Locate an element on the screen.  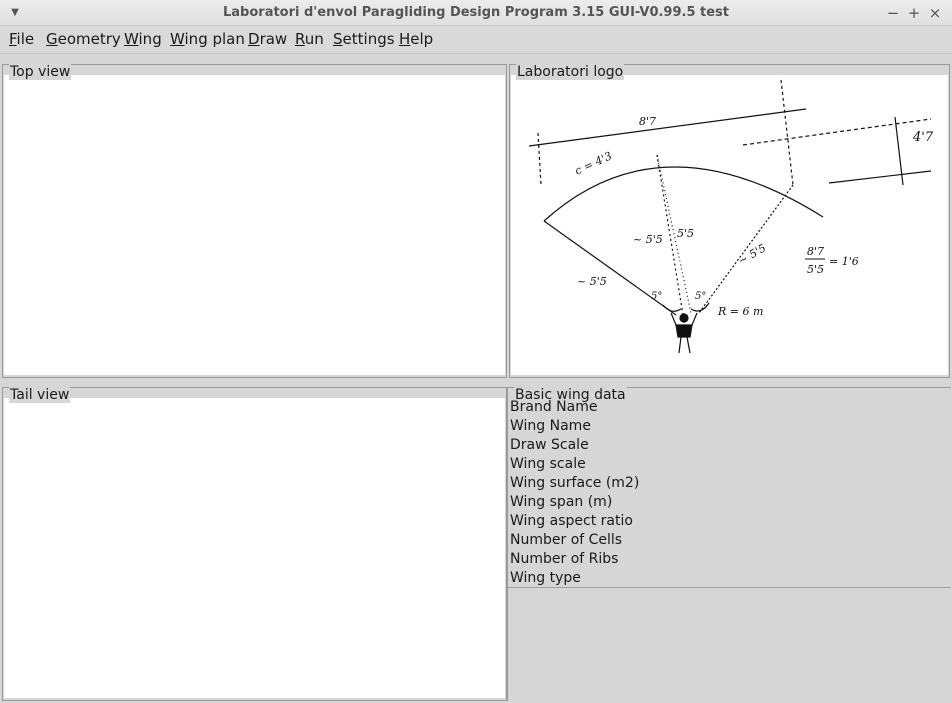
menu-wing: Wing is located at coordinates (143, 39).